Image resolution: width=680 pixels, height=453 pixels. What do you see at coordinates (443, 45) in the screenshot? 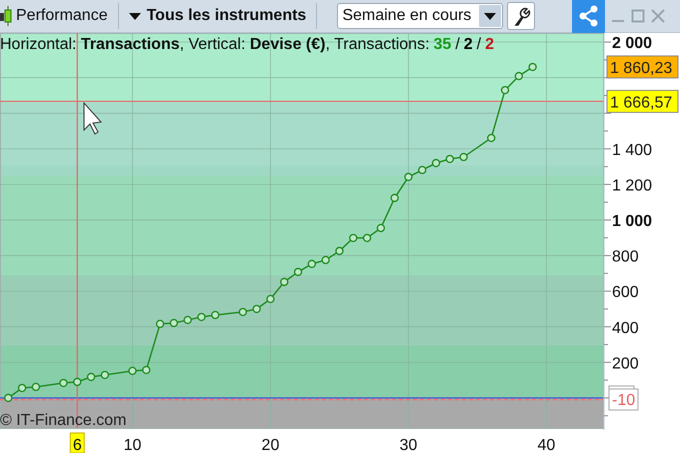
I see `transaction-count: 35` at bounding box center [443, 45].